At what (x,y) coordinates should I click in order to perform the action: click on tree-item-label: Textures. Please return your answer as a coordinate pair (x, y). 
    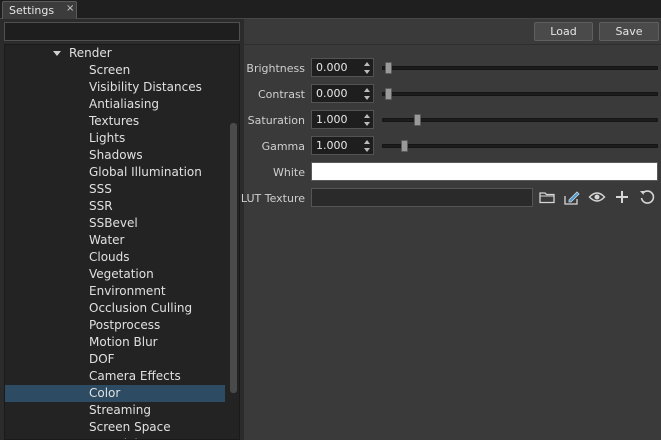
    Looking at the image, I should click on (114, 121).